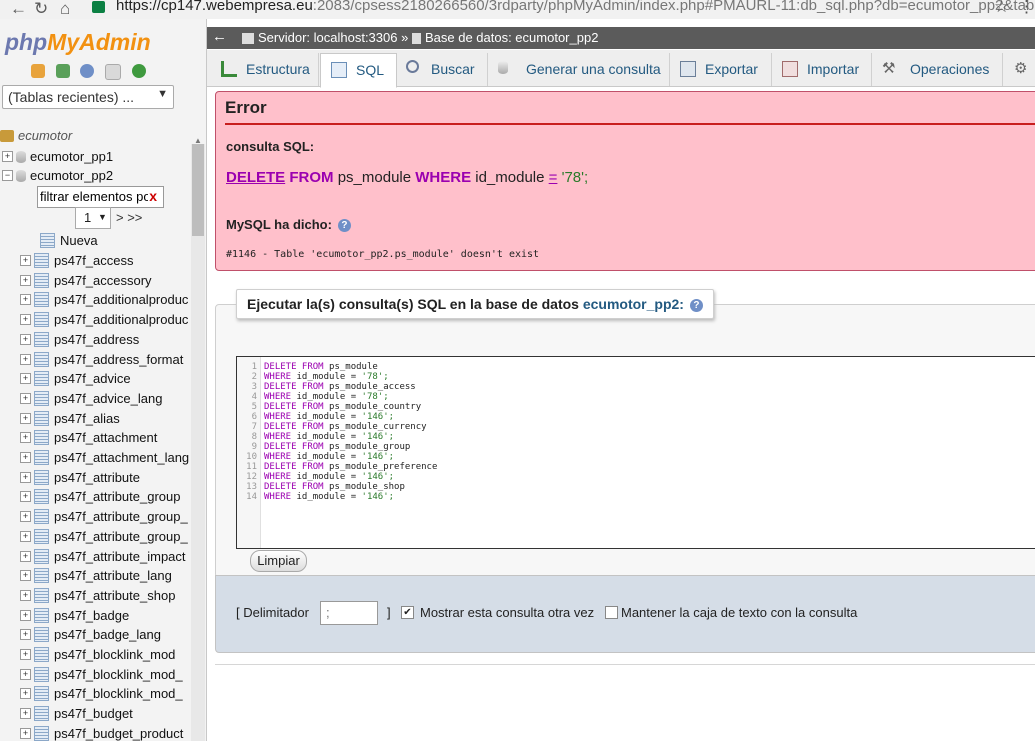 The width and height of the screenshot is (1035, 741). What do you see at coordinates (76, 714) in the screenshot?
I see `table-item: + ps47f_budget` at bounding box center [76, 714].